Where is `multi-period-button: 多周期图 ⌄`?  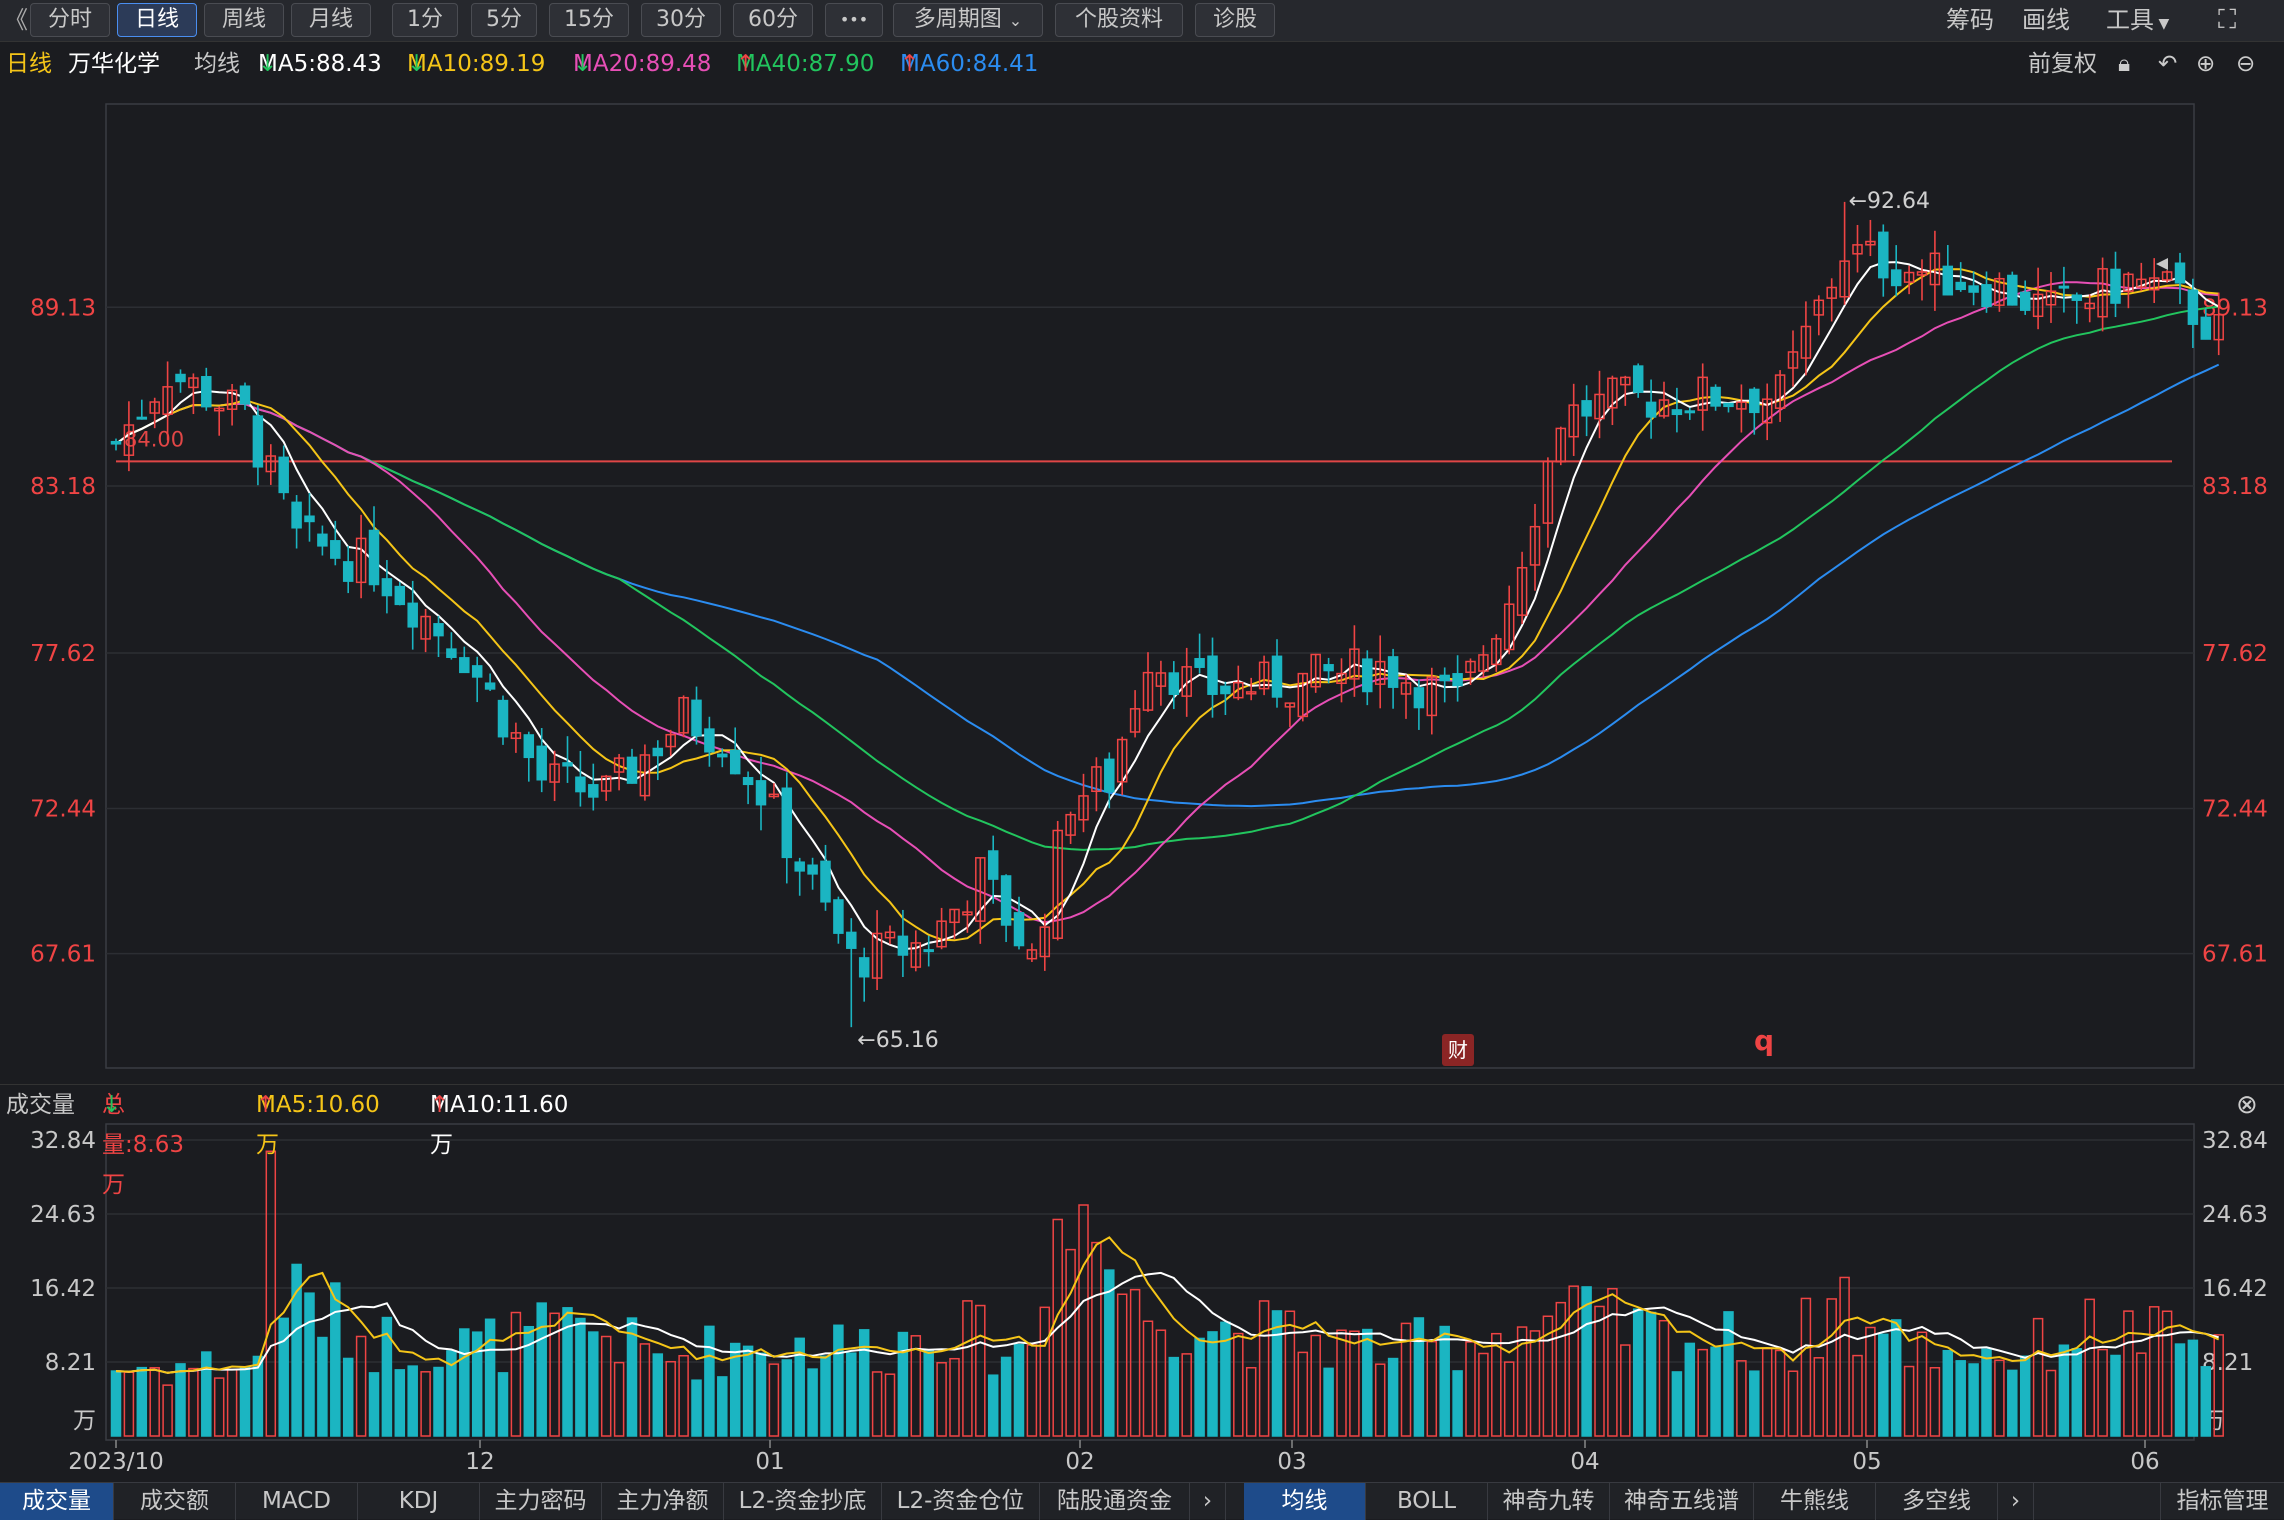
multi-period-button: 多周期图 ⌄ is located at coordinates (968, 20).